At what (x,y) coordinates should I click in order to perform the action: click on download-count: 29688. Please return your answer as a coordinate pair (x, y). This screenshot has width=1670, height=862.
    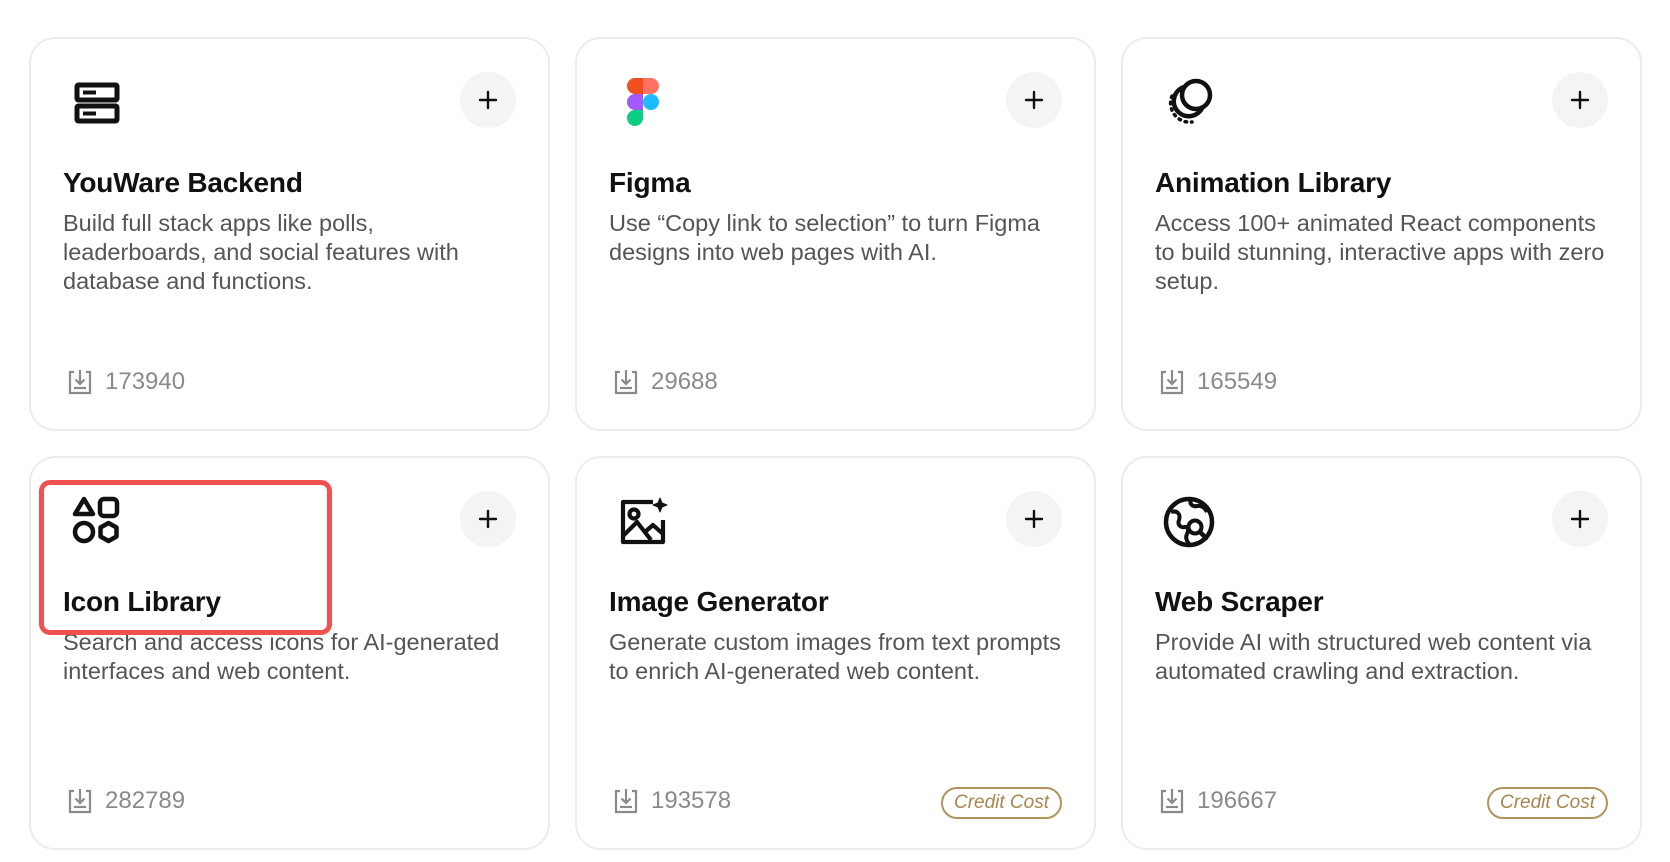
    Looking at the image, I should click on (664, 382).